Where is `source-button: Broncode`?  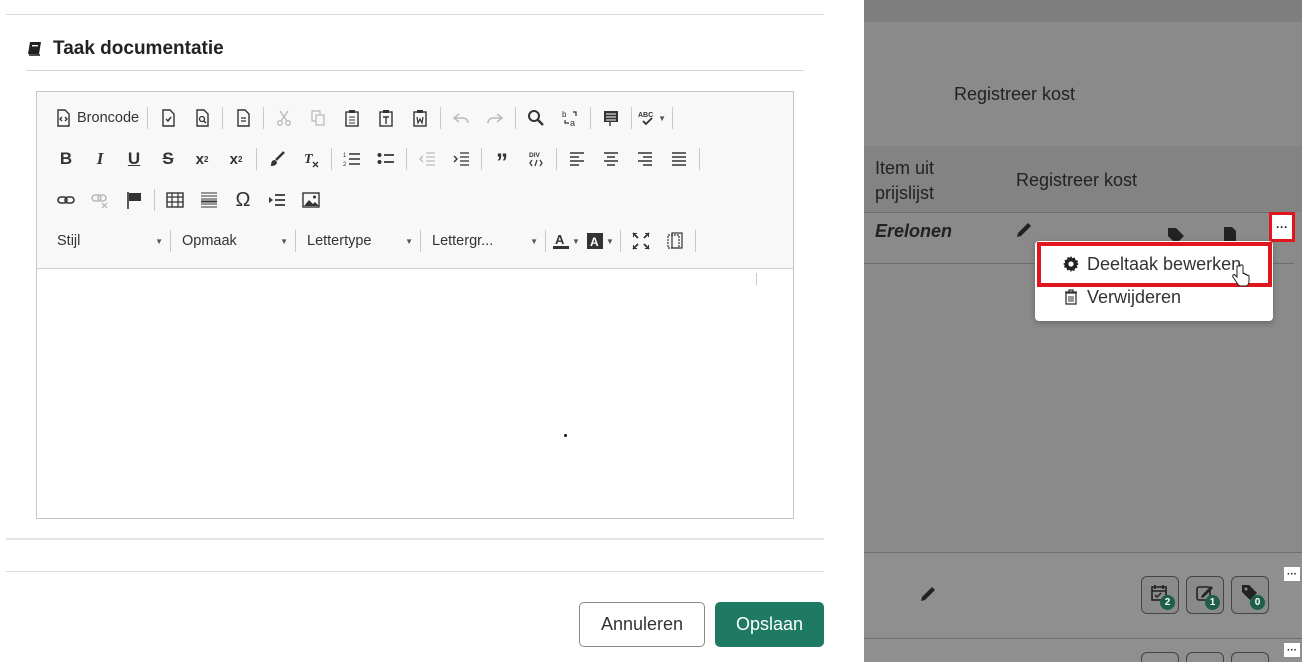 source-button: Broncode is located at coordinates (96, 118).